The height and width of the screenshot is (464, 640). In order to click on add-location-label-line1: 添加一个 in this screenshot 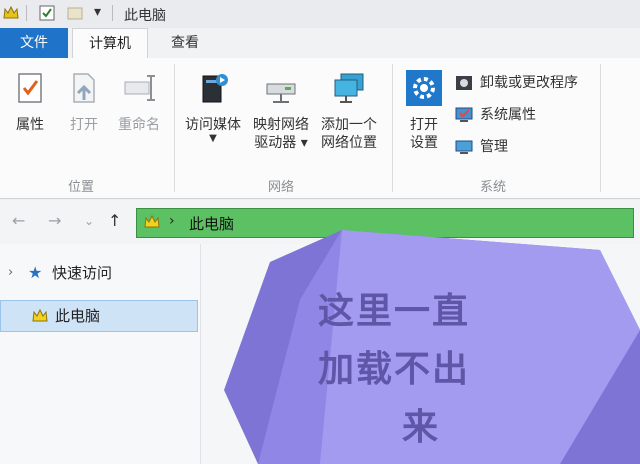, I will do `click(349, 125)`.